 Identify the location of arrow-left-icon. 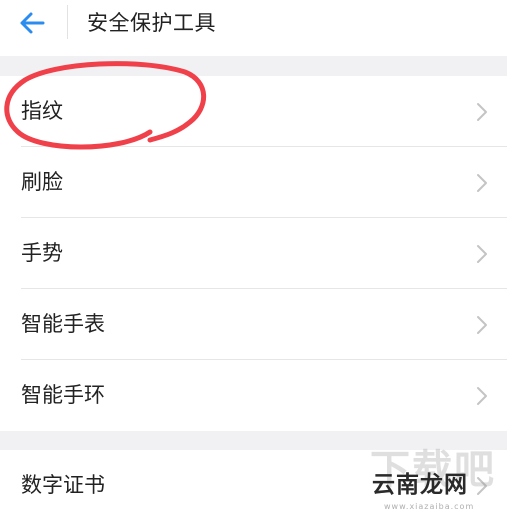
(32, 23).